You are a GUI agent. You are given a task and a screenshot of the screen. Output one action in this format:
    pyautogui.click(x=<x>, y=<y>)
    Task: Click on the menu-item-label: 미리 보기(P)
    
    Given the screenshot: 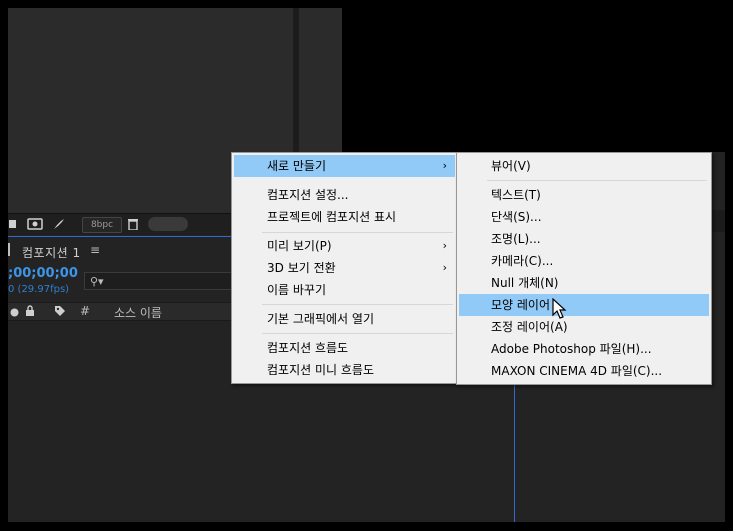 What is the action you would take?
    pyautogui.click(x=299, y=246)
    